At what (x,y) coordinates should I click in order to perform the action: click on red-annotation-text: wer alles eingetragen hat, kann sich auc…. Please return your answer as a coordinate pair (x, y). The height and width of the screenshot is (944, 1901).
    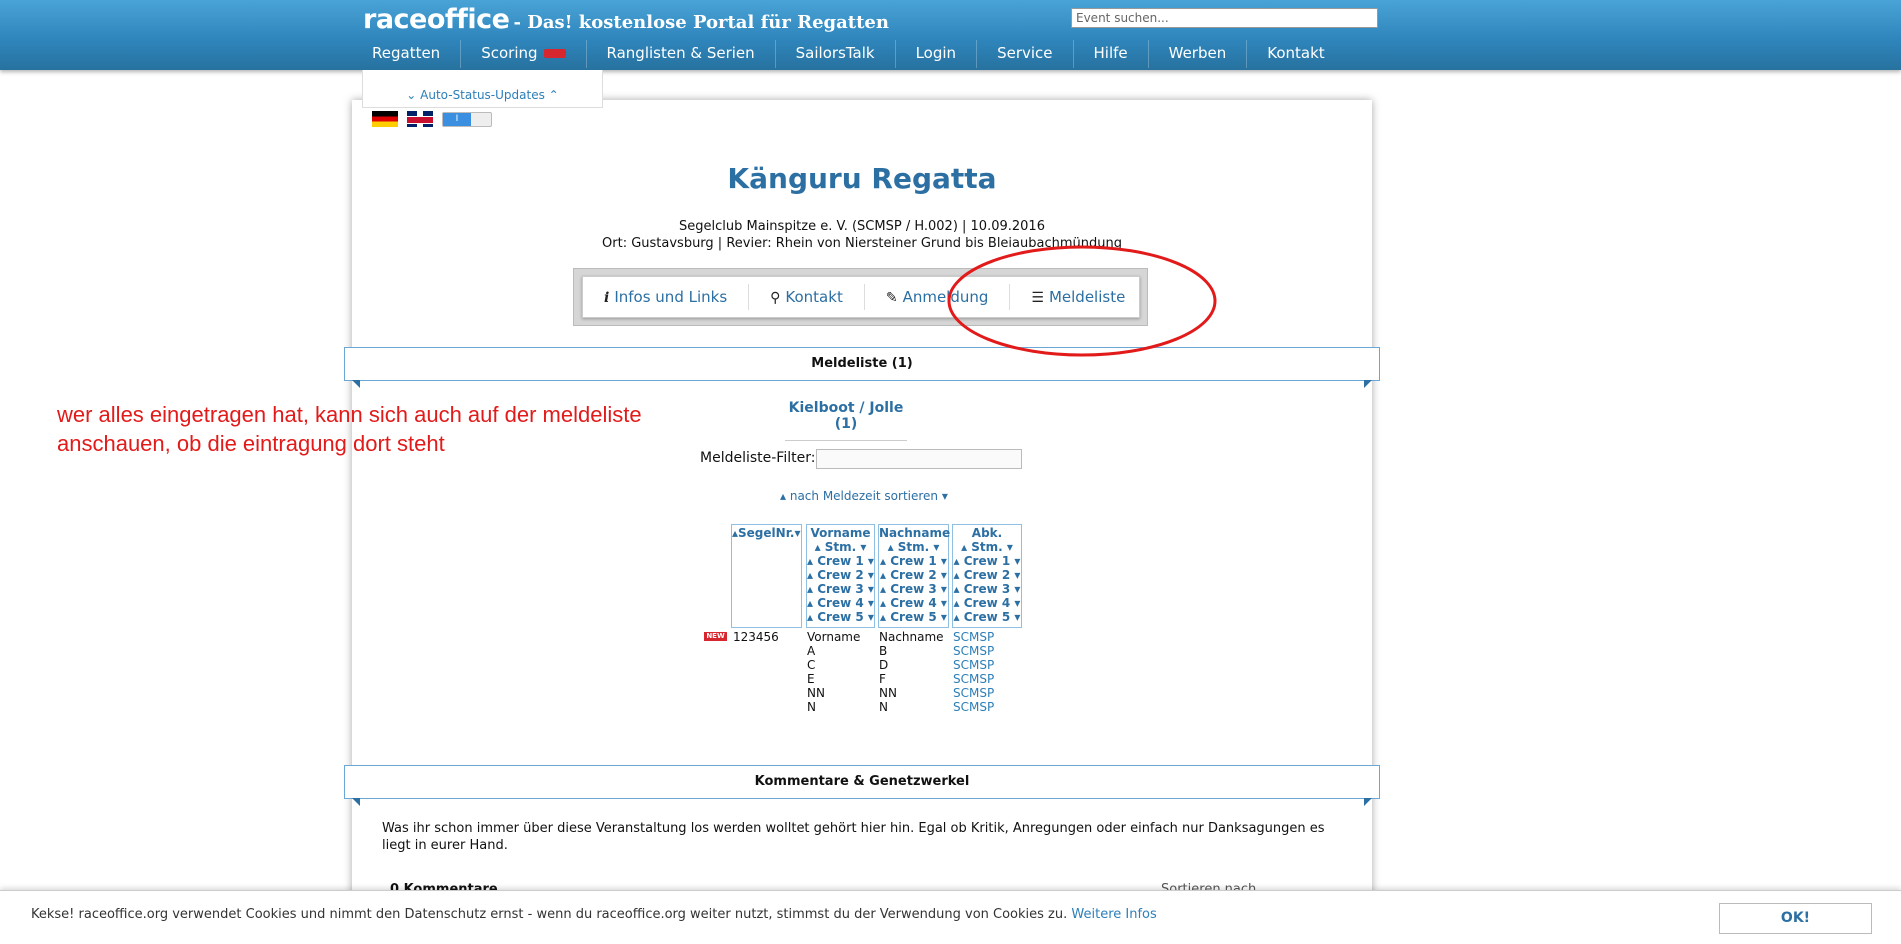
    Looking at the image, I should click on (349, 429).